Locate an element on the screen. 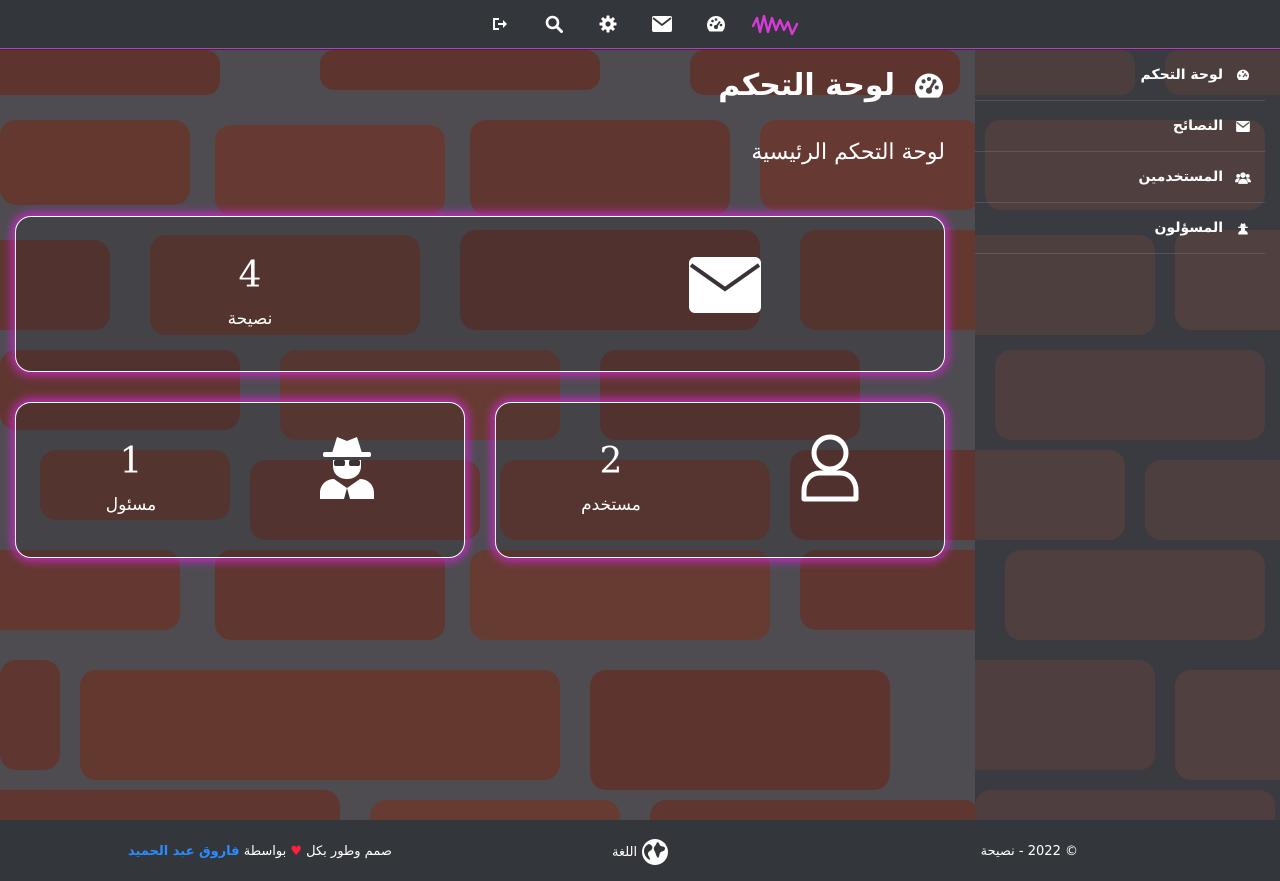  credit-text: صمم وطور بكل ♥ بواسطة فاروق عبد الحميد is located at coordinates (260, 851).